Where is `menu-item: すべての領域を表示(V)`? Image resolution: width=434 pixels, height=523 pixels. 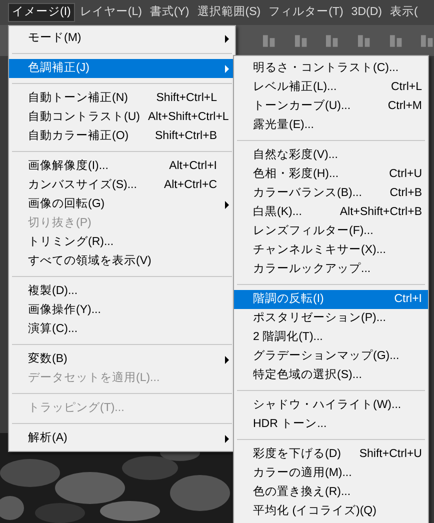
menu-item: すべての領域を表示(V) is located at coordinates (122, 261).